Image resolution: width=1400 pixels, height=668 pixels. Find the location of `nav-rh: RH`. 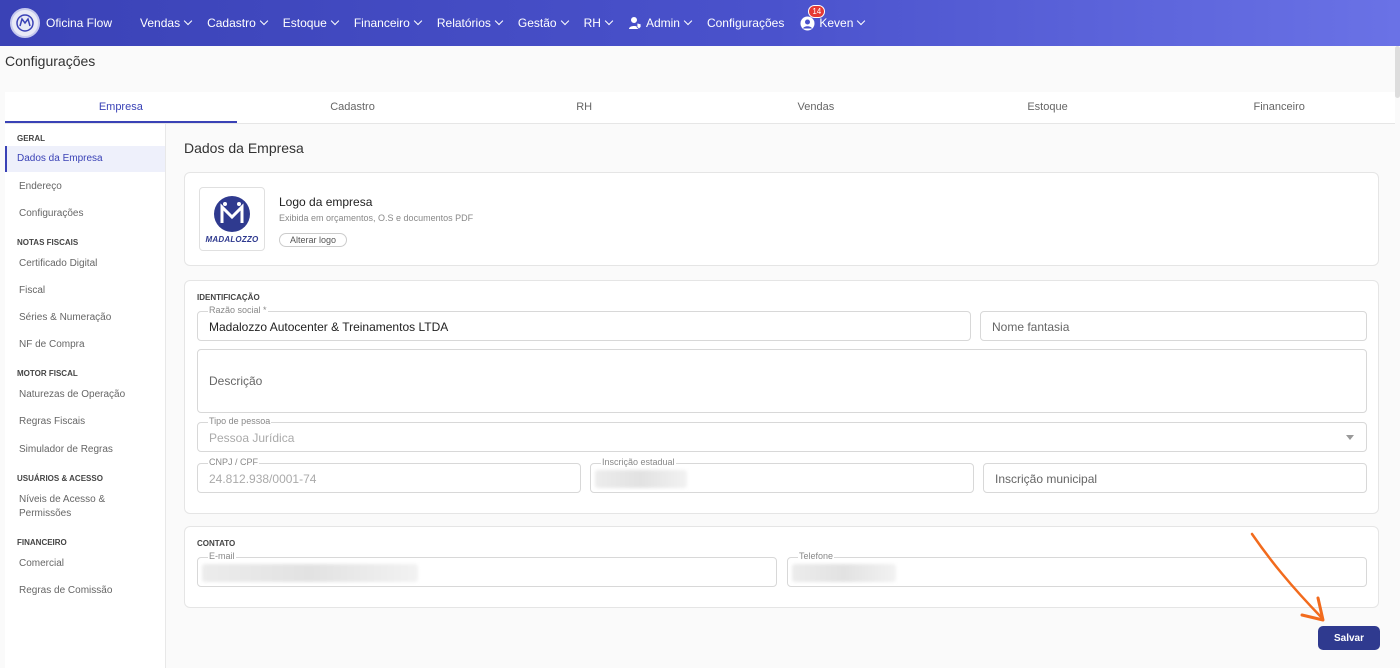

nav-rh: RH is located at coordinates (598, 23).